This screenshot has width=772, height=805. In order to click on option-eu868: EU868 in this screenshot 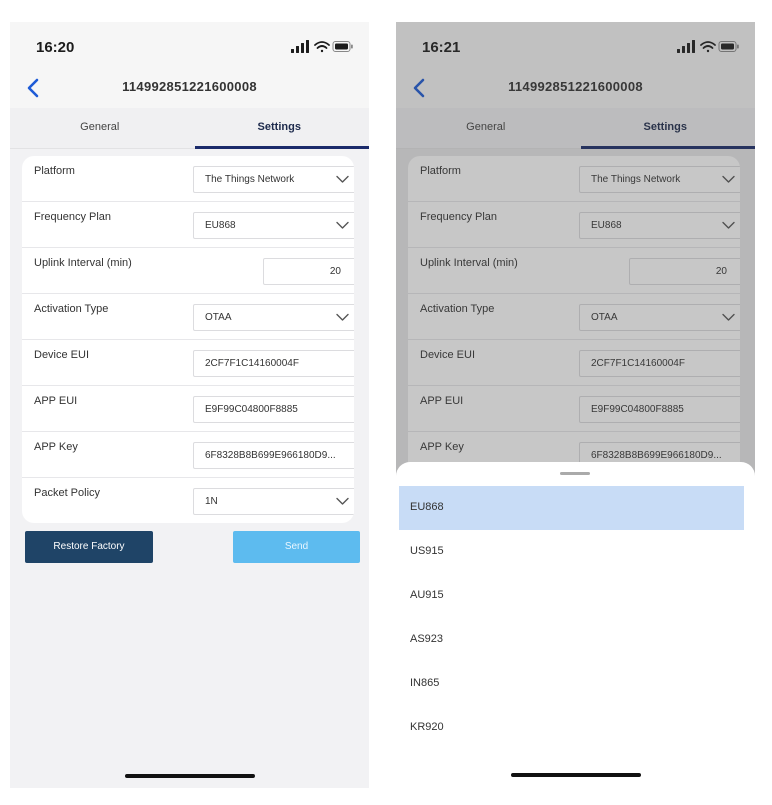, I will do `click(571, 508)`.